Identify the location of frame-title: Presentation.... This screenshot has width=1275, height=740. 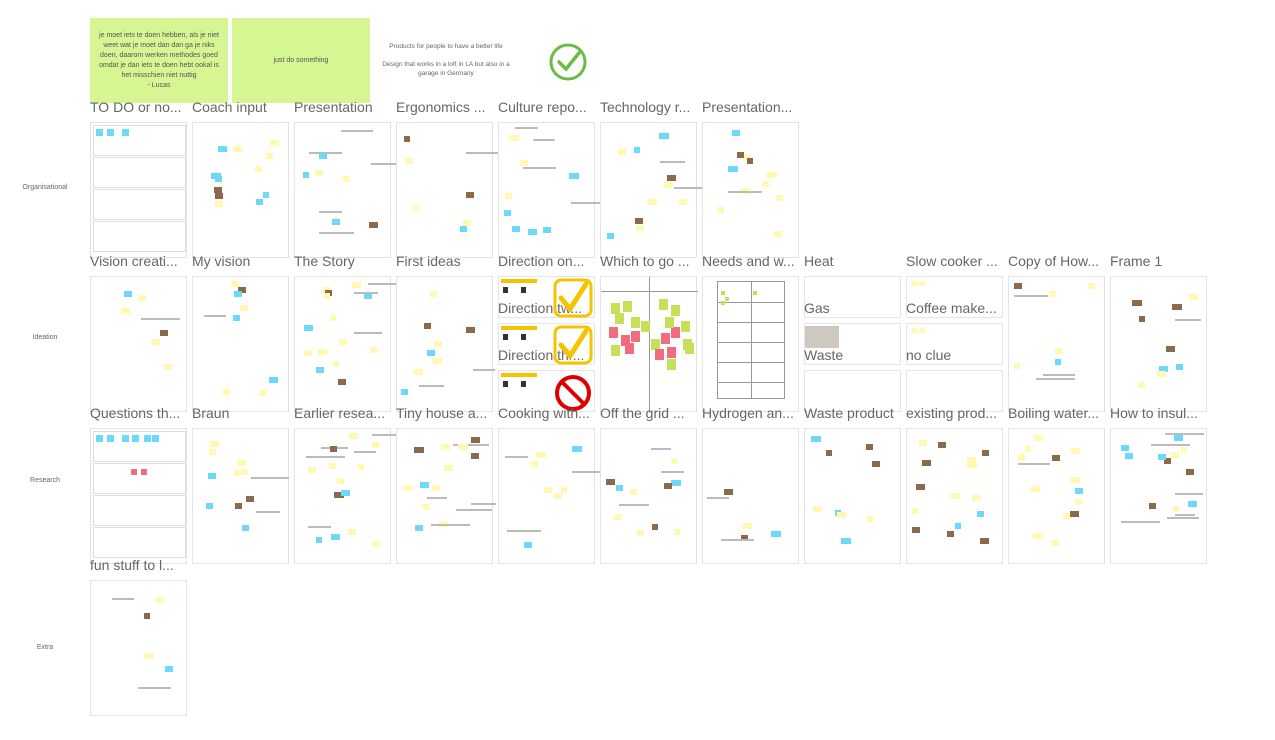
(751, 107).